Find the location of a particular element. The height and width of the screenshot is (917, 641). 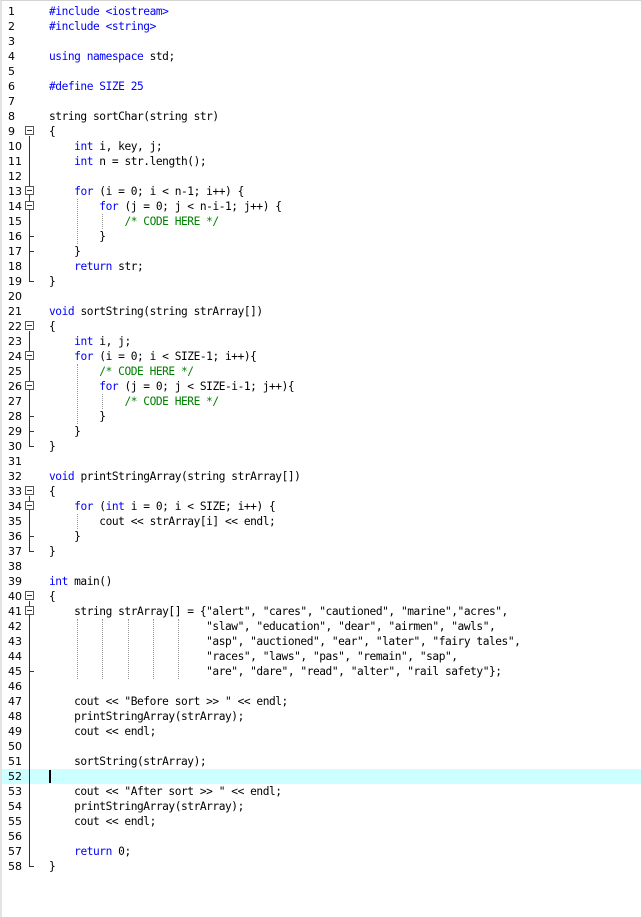

code-line: 35 cout << strArray[i] << endl; is located at coordinates (321, 521).